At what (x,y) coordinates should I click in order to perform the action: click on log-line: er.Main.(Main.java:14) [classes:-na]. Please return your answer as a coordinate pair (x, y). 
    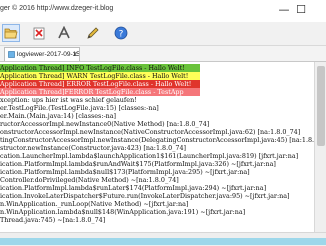
    Looking at the image, I should click on (58, 116).